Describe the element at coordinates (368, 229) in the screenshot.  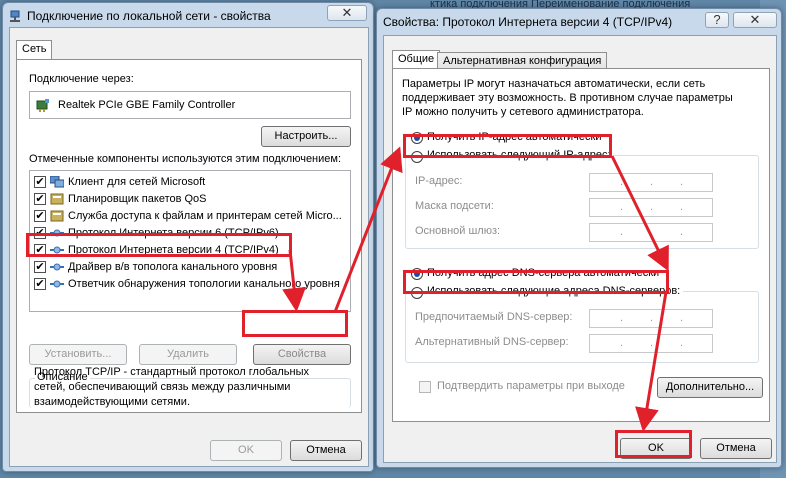
I see `arrow-to-ipv4-window` at that location.